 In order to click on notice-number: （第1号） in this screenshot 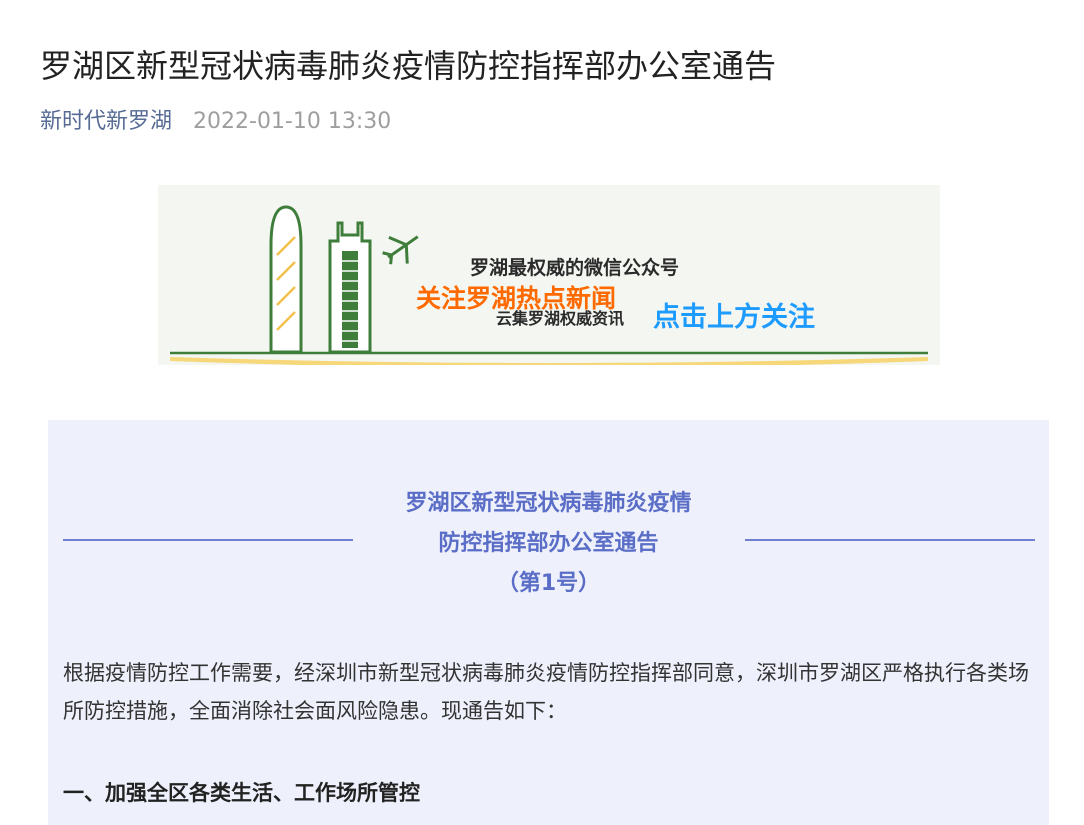, I will do `click(548, 583)`.